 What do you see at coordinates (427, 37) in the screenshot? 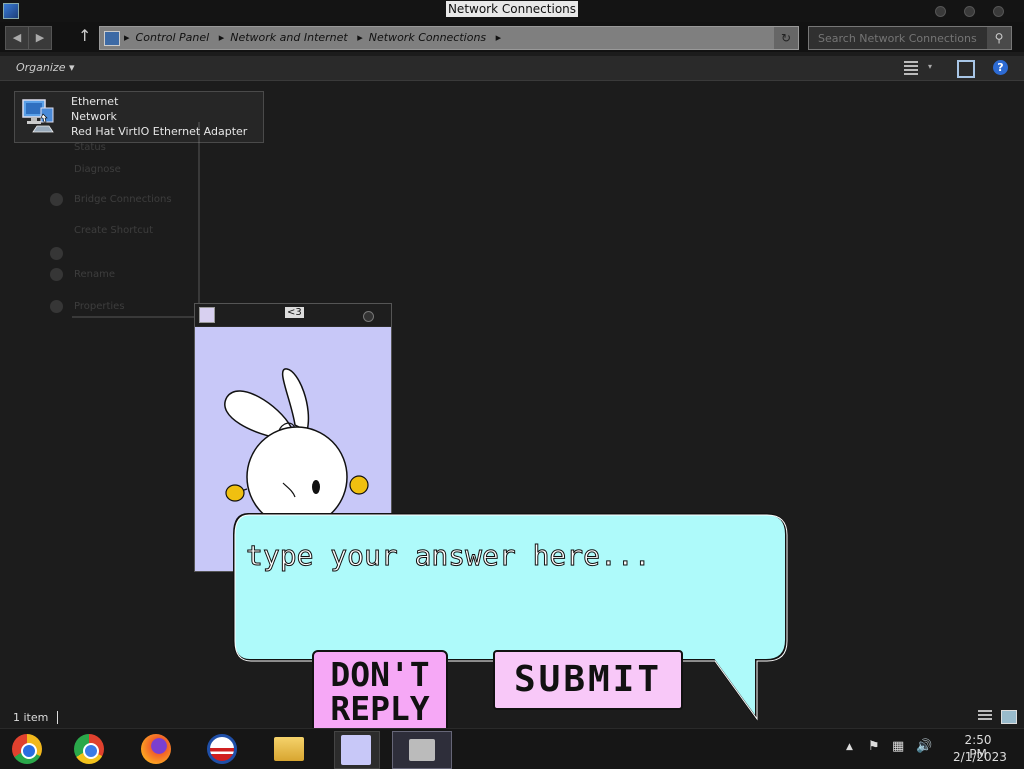
I see `breadcrumb-network-connections: Network Connections` at bounding box center [427, 37].